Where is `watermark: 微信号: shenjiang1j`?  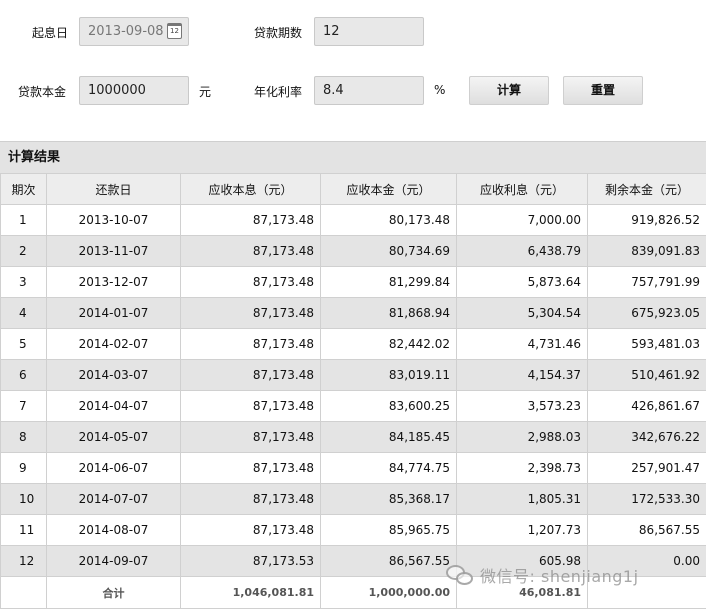
watermark: 微信号: shenjiang1j is located at coordinates (542, 575).